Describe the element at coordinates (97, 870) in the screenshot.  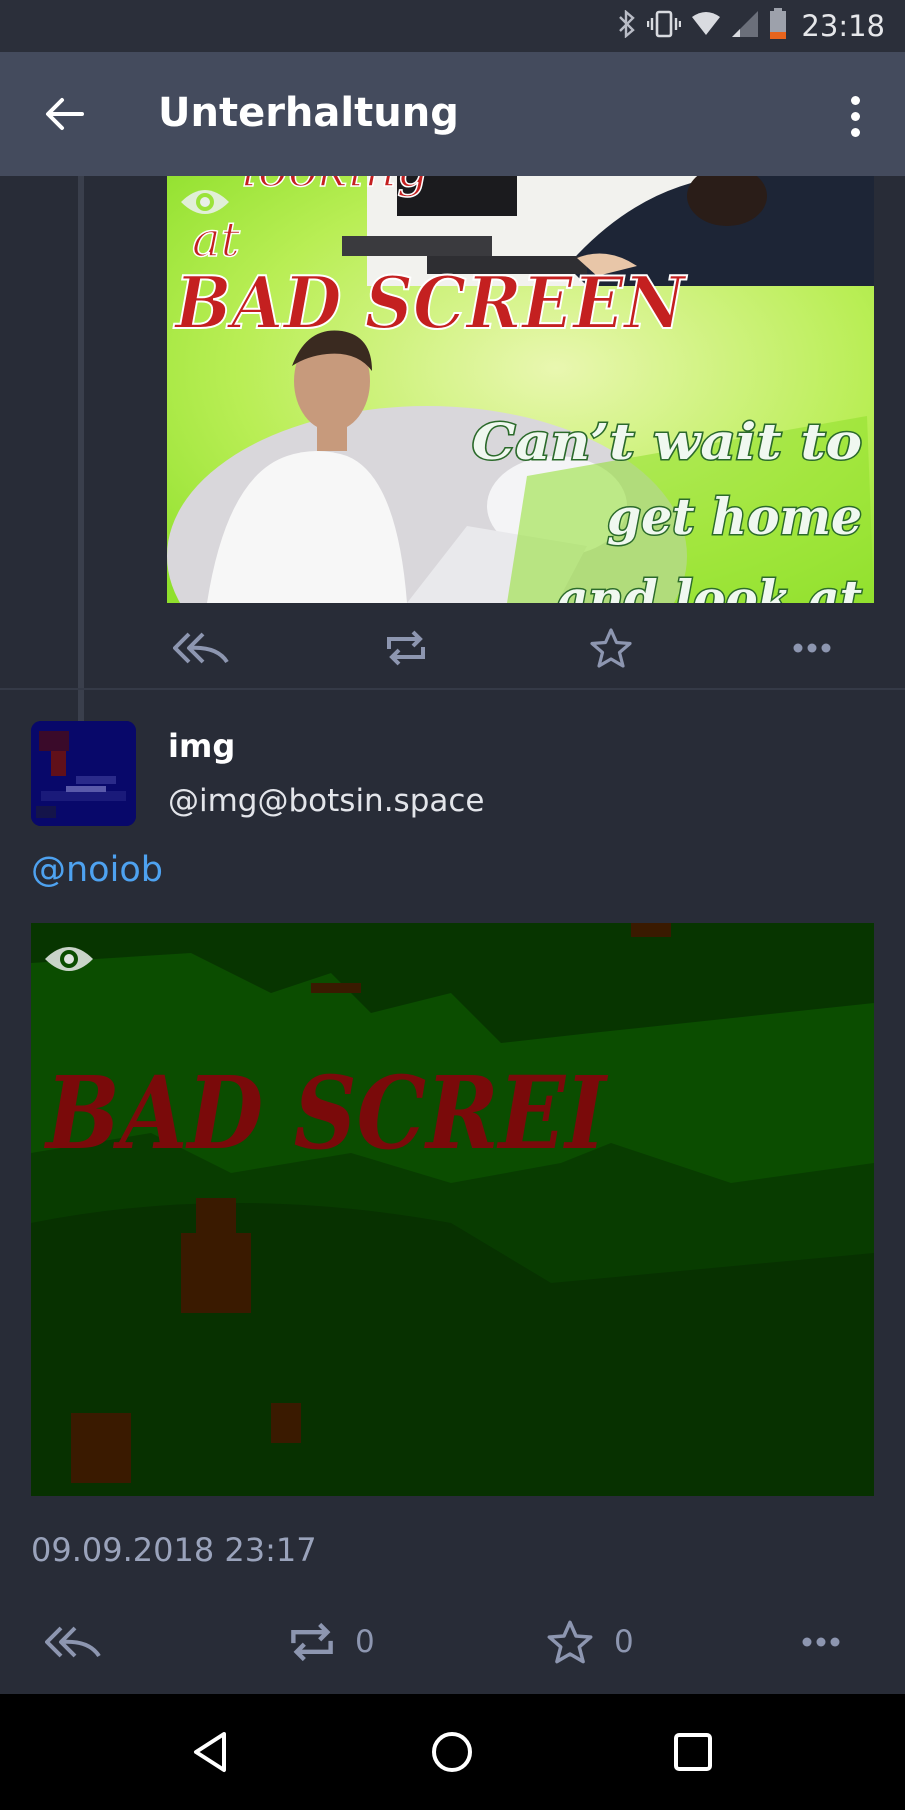
I see `mention-link: @noiob` at that location.